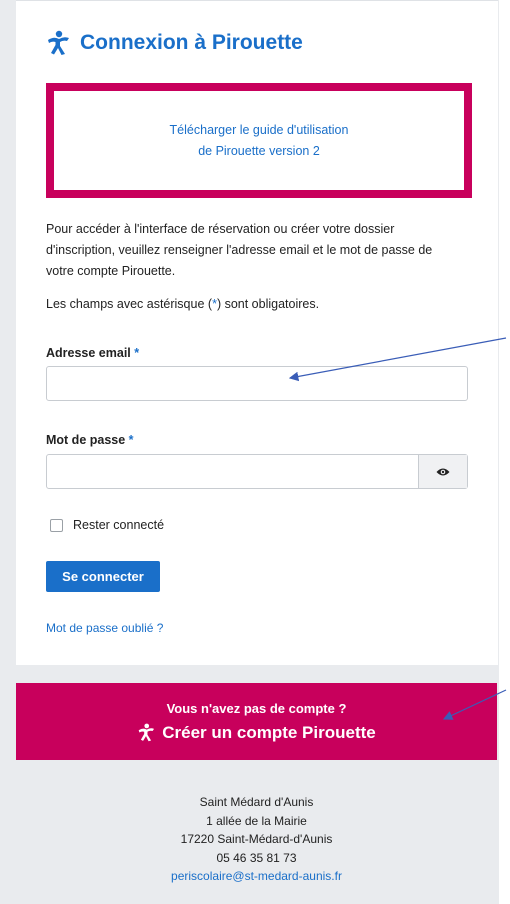 Image resolution: width=510 pixels, height=904 pixels. I want to click on password-label: Mot de passe *, so click(90, 440).